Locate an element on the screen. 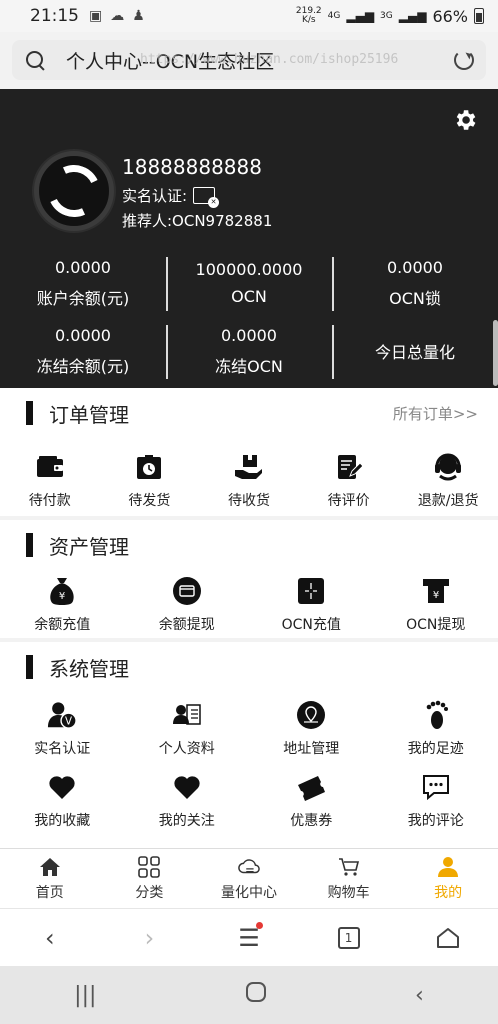  referrer: 推荐人:OCN9782881 is located at coordinates (197, 221).